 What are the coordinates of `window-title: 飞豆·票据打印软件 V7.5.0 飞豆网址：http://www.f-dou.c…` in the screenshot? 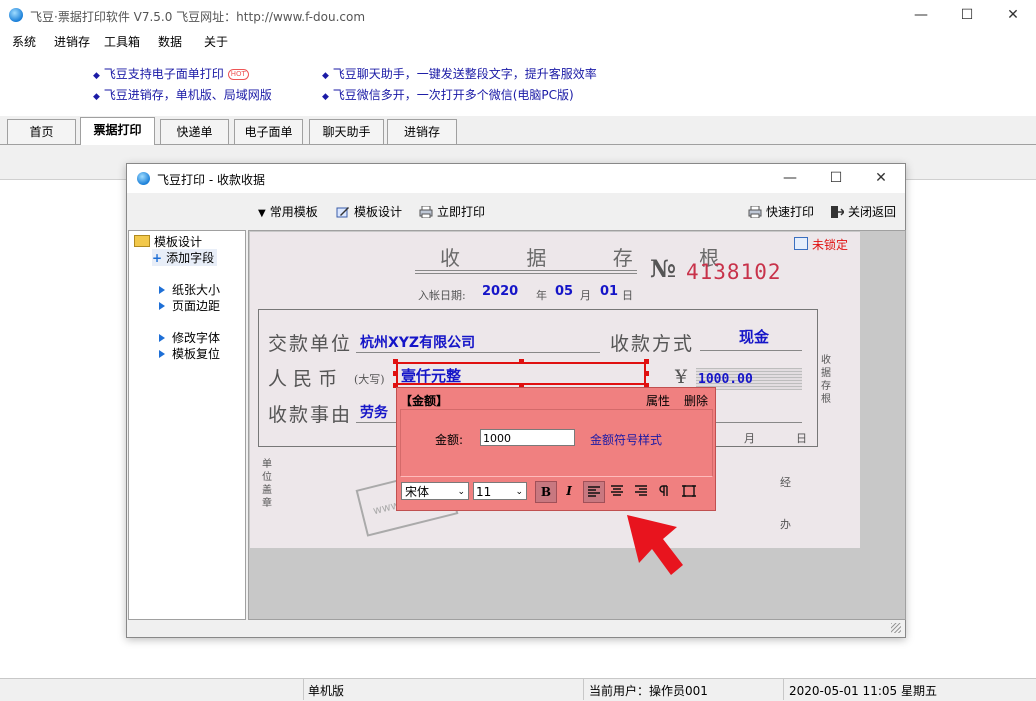 It's located at (198, 17).